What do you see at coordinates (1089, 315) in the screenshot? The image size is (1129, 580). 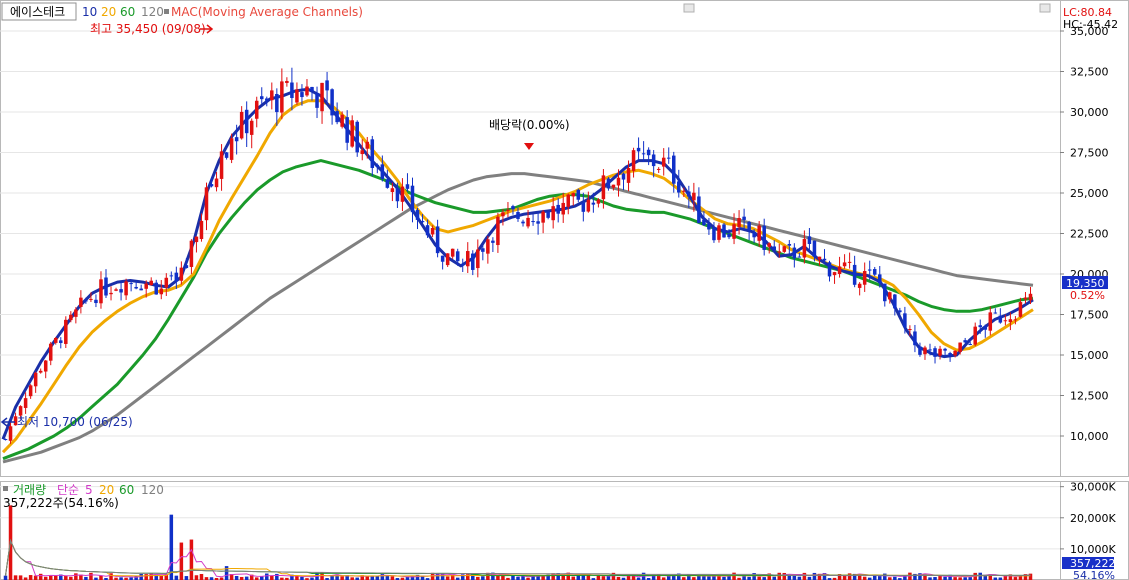 I see `price-tick-label: 17,500` at bounding box center [1089, 315].